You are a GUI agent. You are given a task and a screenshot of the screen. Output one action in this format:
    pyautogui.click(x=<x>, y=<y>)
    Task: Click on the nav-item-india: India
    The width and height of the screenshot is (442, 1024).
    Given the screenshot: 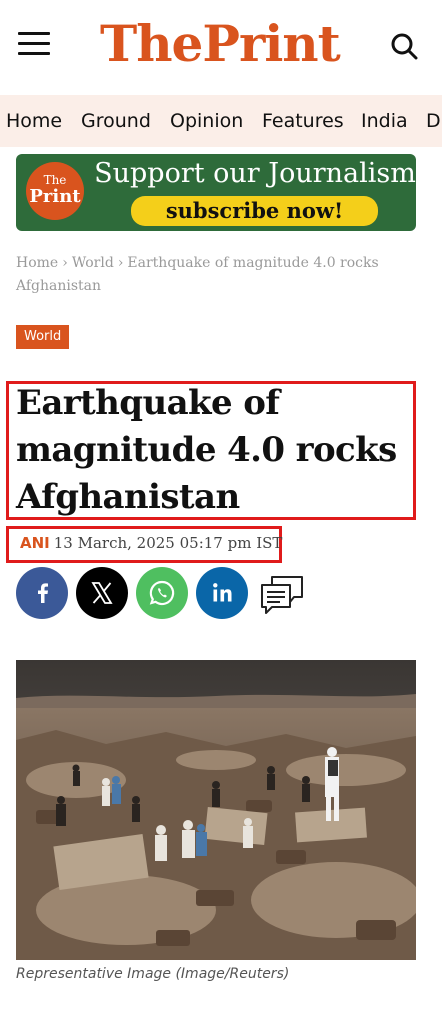 What is the action you would take?
    pyautogui.click(x=384, y=121)
    